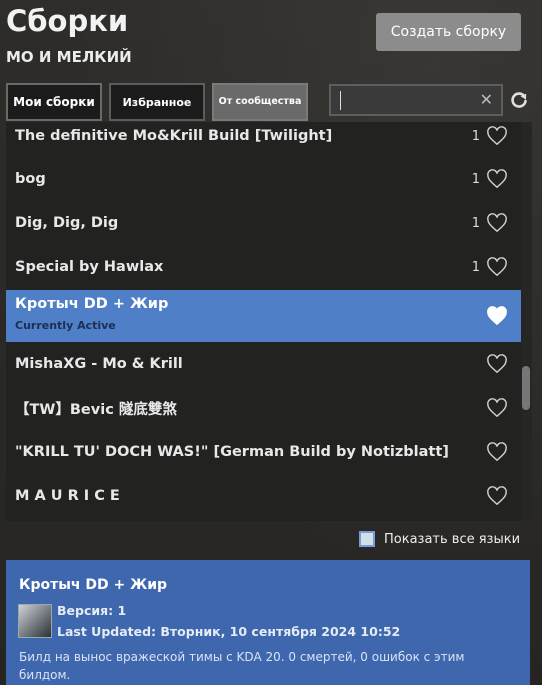 The height and width of the screenshot is (685, 542). I want to click on scrollbar-track, so click(526, 321).